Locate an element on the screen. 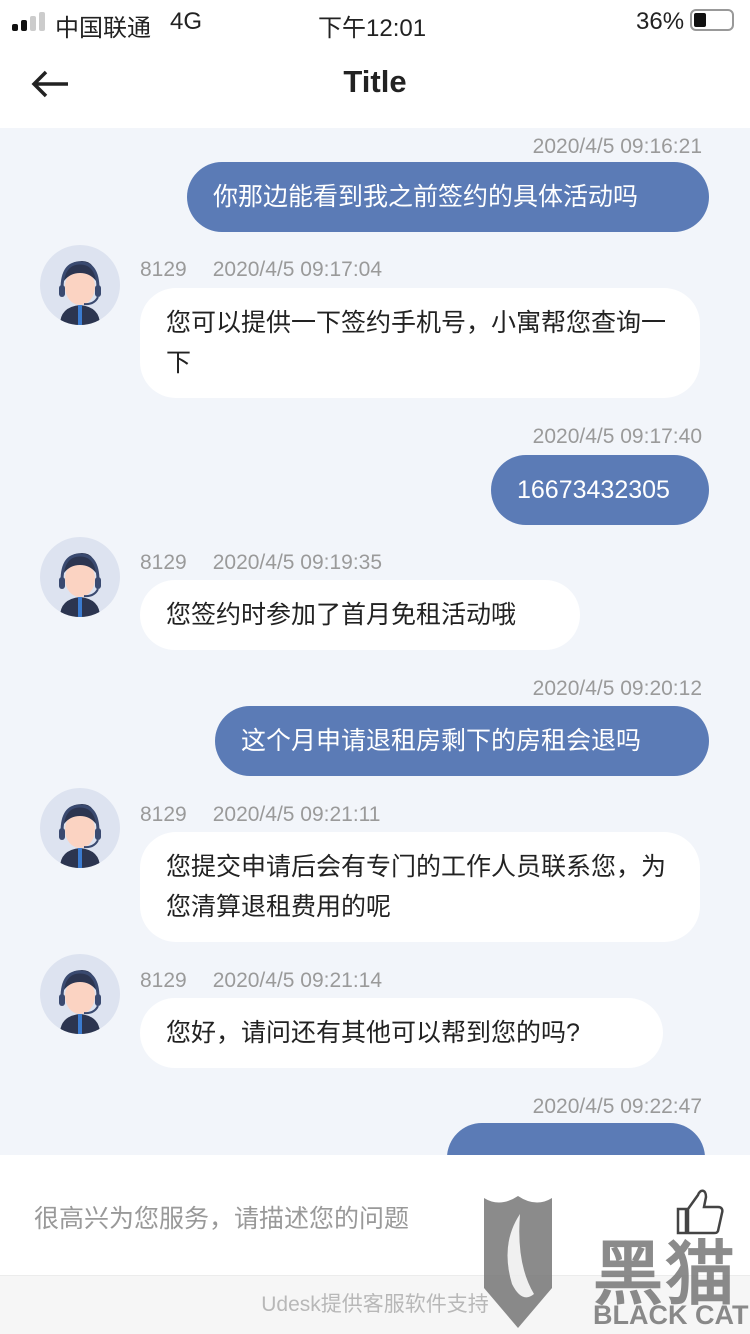 The height and width of the screenshot is (1334, 750). nav-bar: Title is located at coordinates (375, 86).